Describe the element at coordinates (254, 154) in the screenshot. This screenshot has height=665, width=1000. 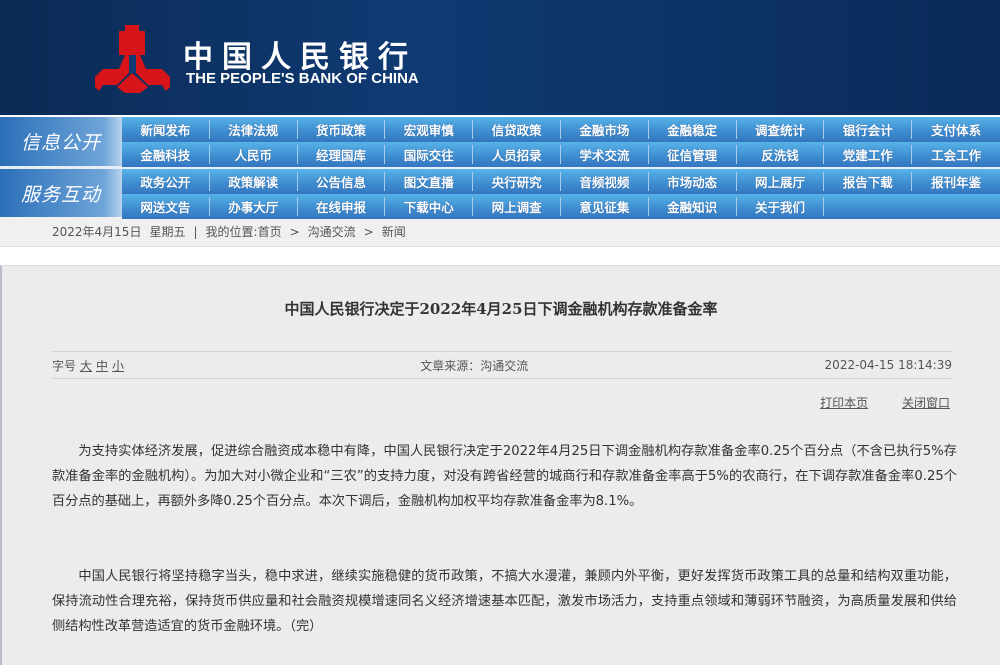
I see `nav-item: 人民币` at that location.